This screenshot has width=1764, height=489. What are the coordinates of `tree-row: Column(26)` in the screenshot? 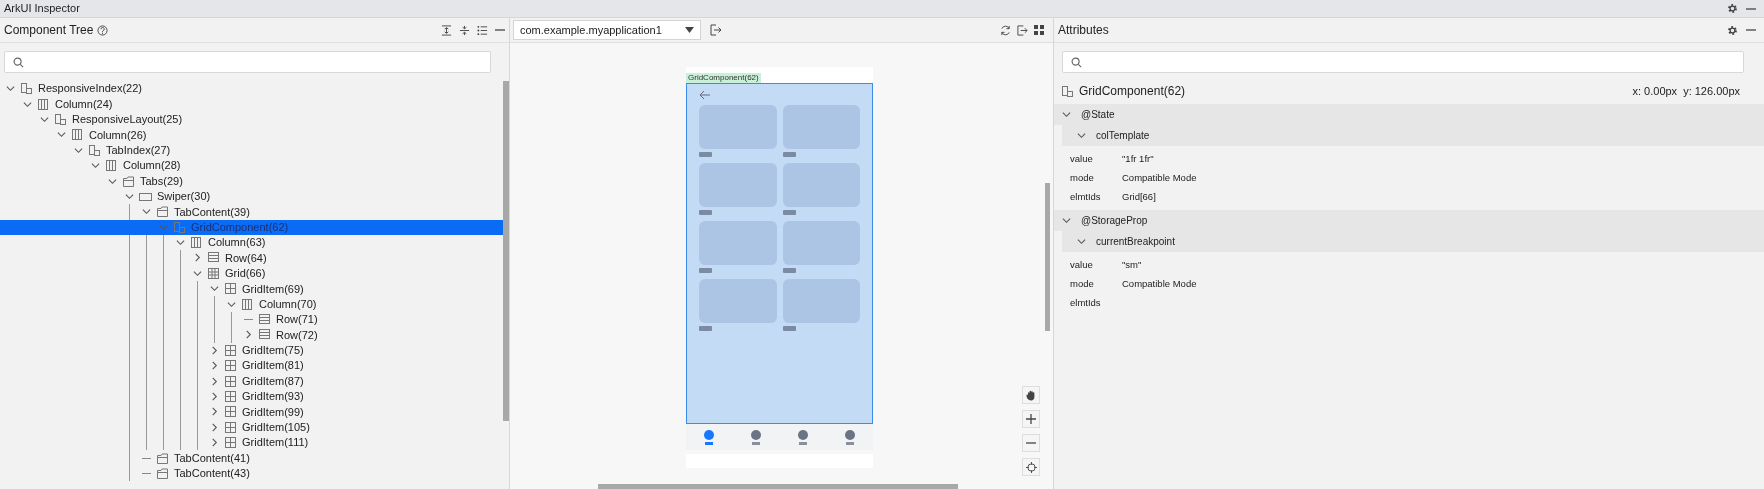 It's located at (251, 135).